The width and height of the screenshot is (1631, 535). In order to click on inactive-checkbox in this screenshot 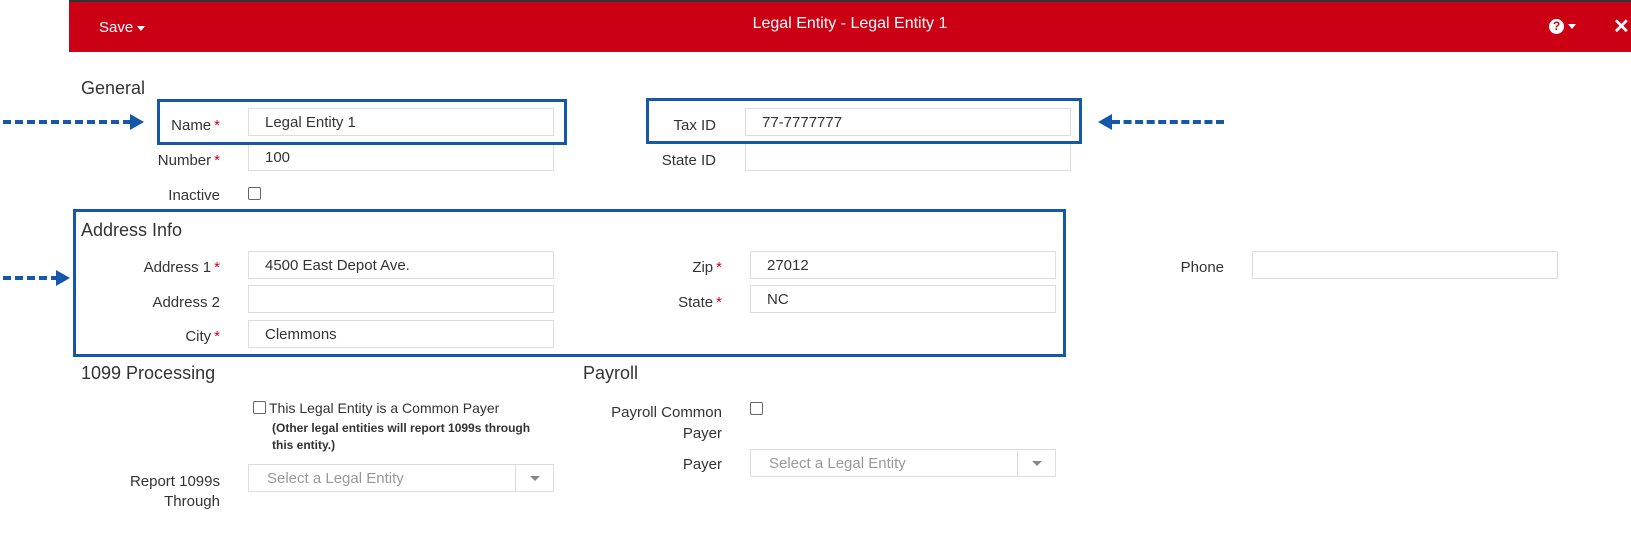, I will do `click(254, 193)`.